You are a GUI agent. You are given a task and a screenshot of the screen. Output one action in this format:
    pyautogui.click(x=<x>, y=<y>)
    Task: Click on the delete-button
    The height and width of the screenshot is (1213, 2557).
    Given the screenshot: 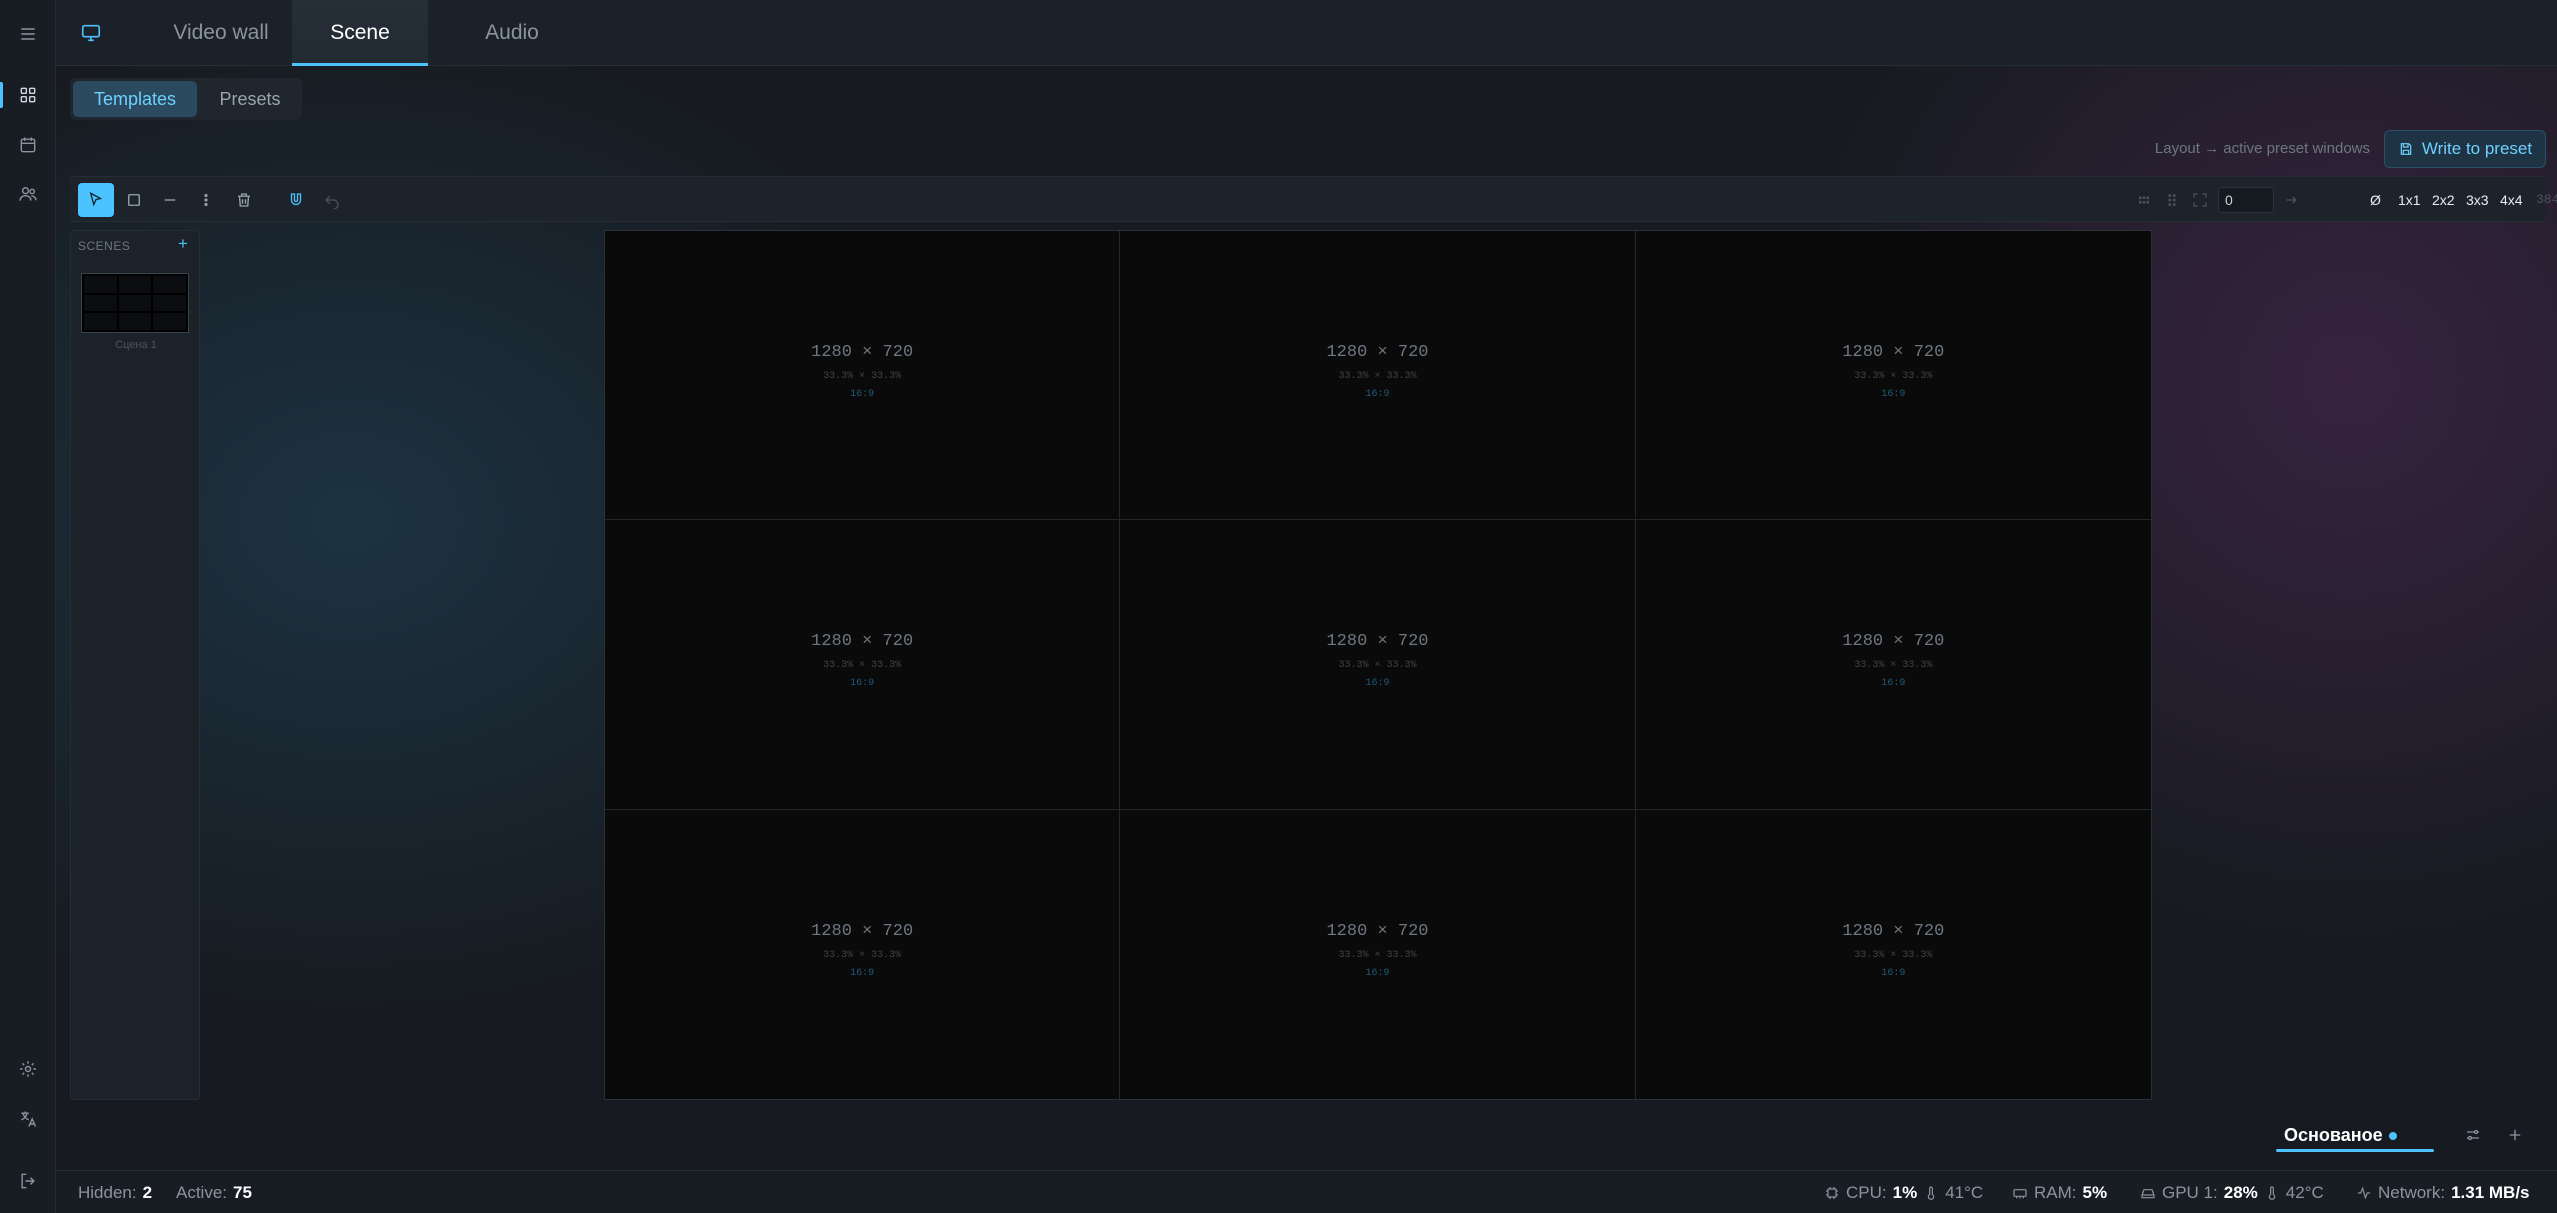 What is the action you would take?
    pyautogui.click(x=244, y=200)
    